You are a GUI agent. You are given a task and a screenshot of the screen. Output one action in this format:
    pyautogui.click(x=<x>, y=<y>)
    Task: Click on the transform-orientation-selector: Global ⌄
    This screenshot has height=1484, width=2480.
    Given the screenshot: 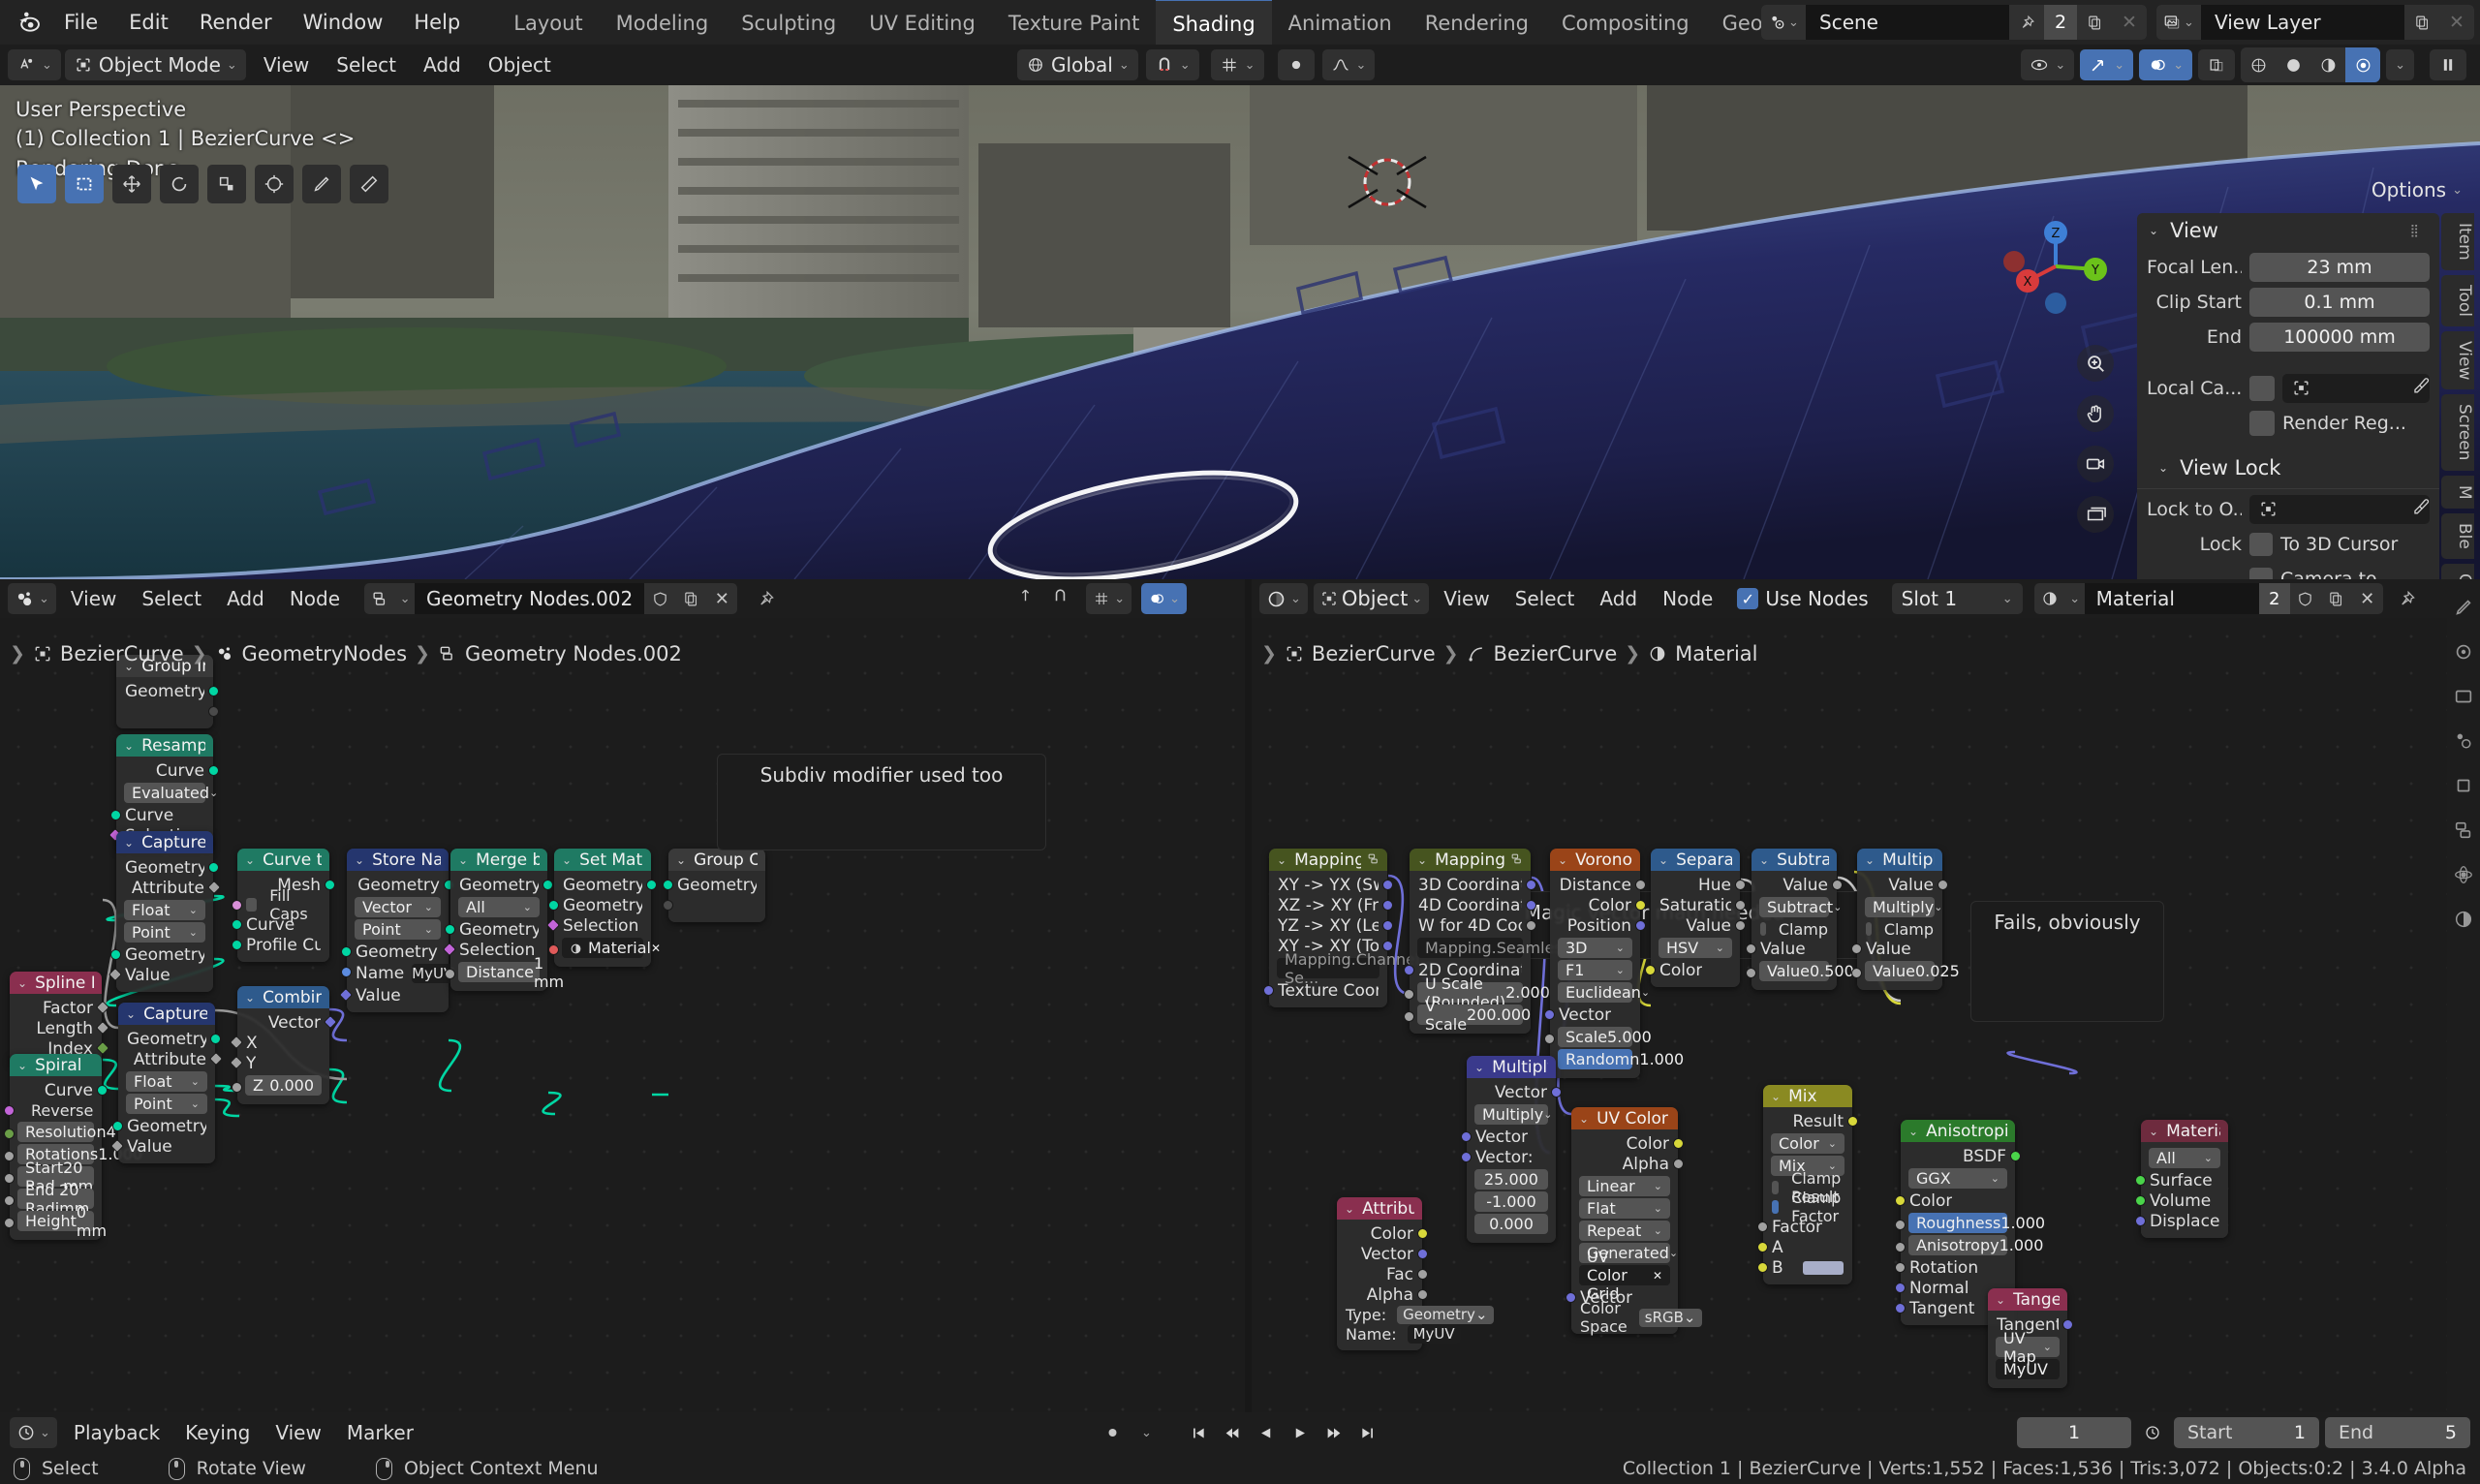 What is the action you would take?
    pyautogui.click(x=1077, y=64)
    